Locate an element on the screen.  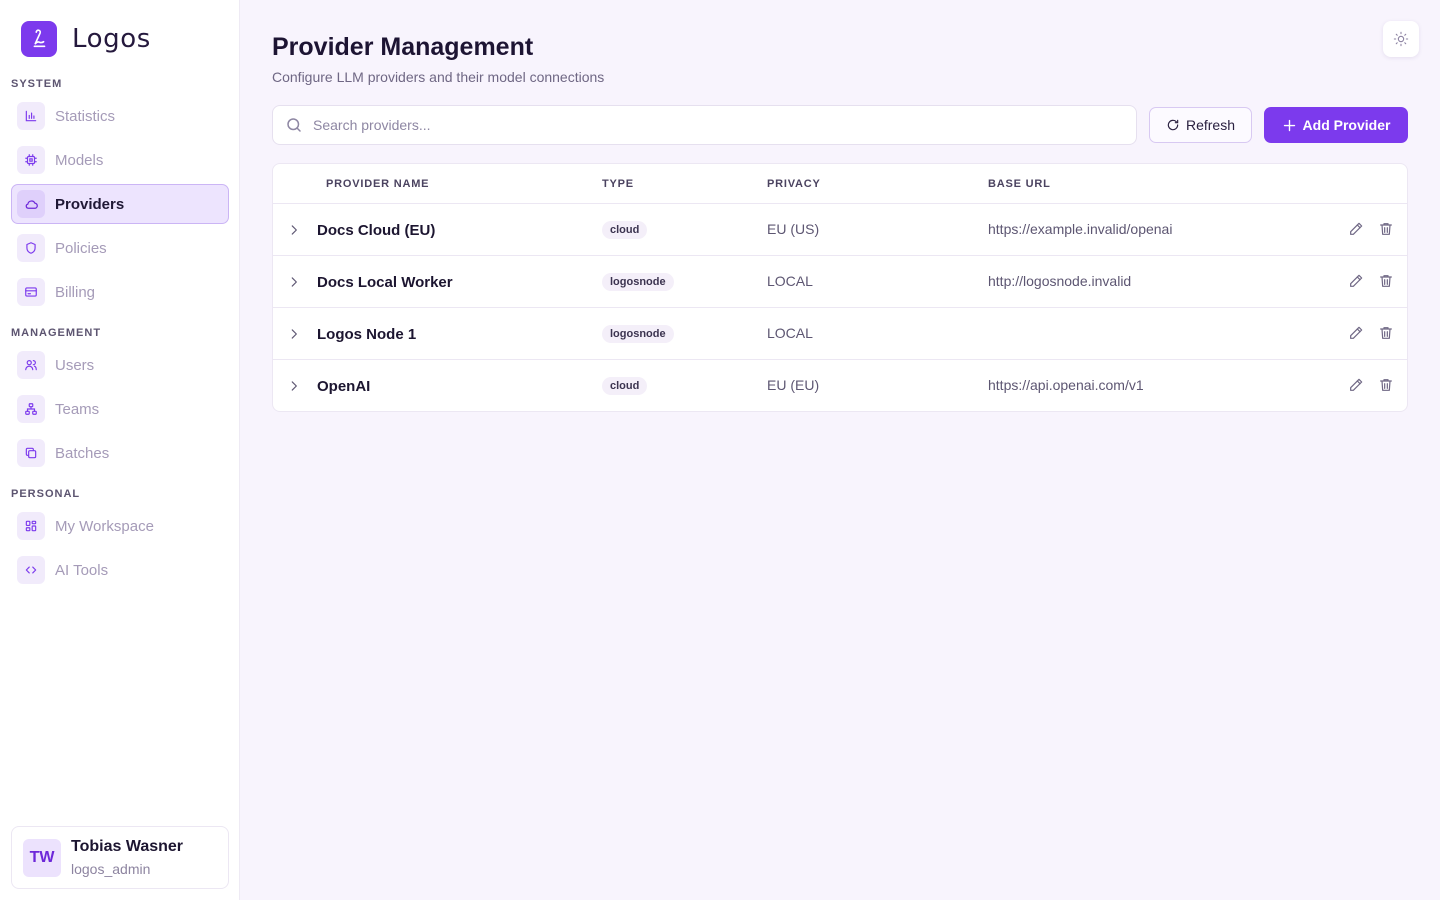
provider-name: OpenAI is located at coordinates (344, 386).